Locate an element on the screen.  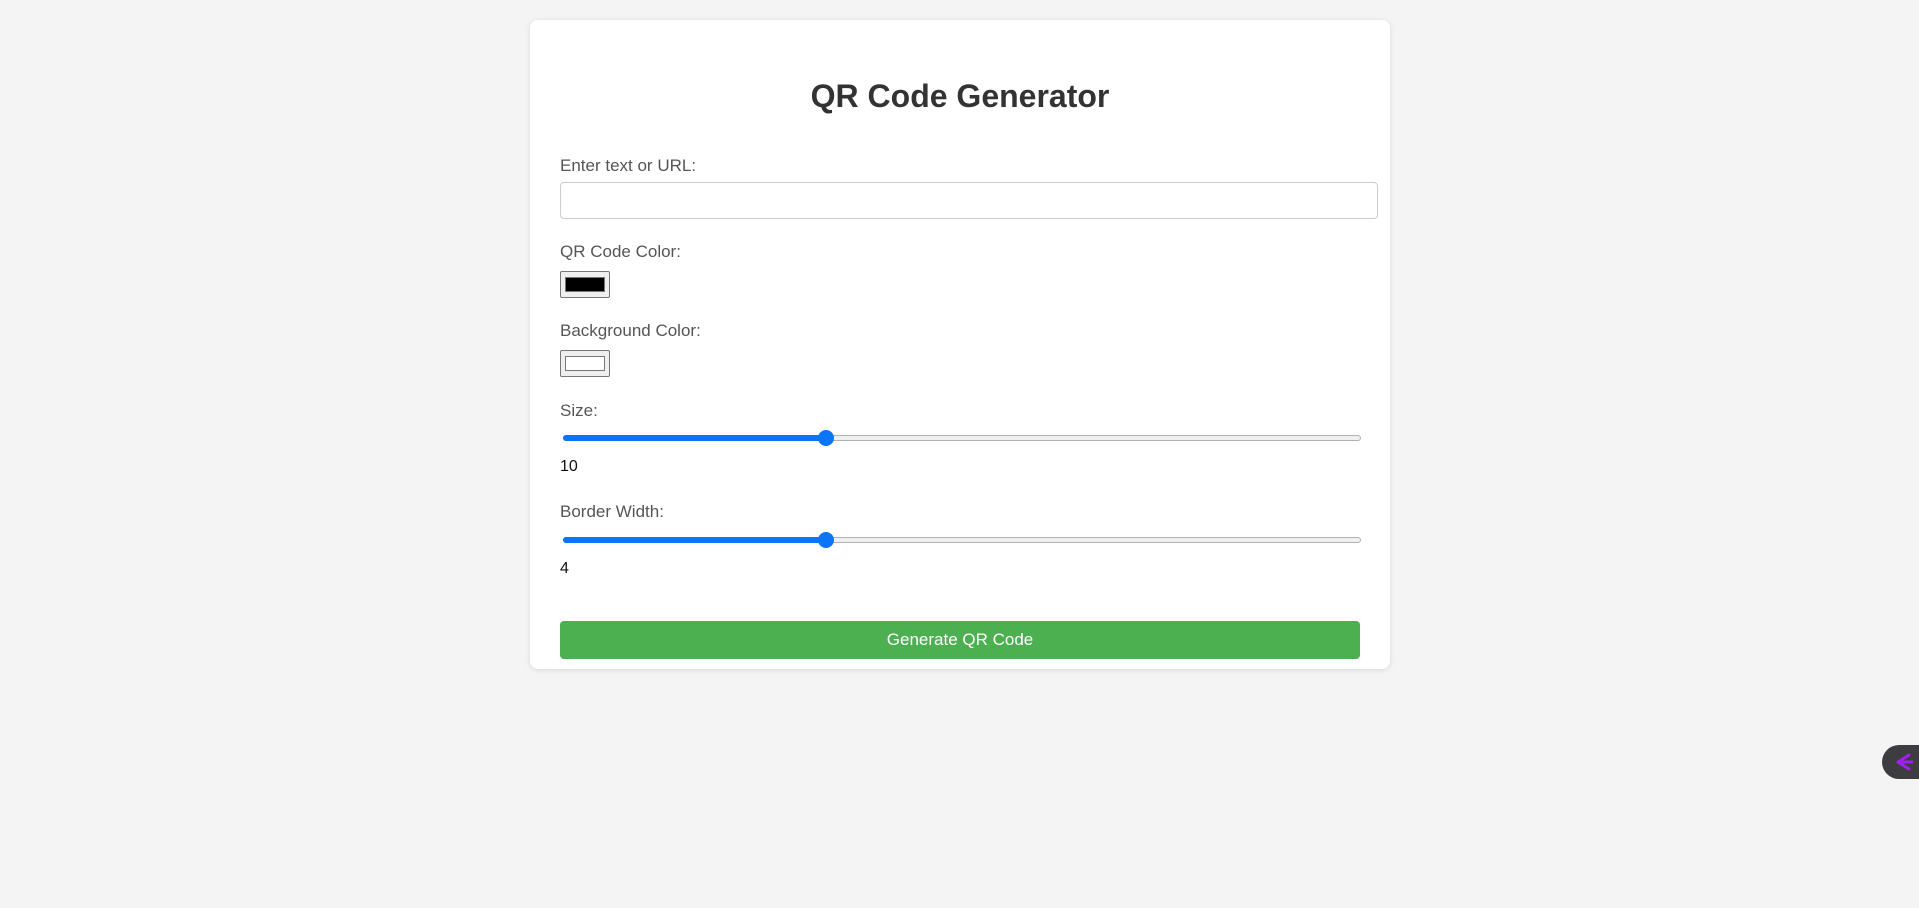
border-width-value: 4 is located at coordinates (564, 568).